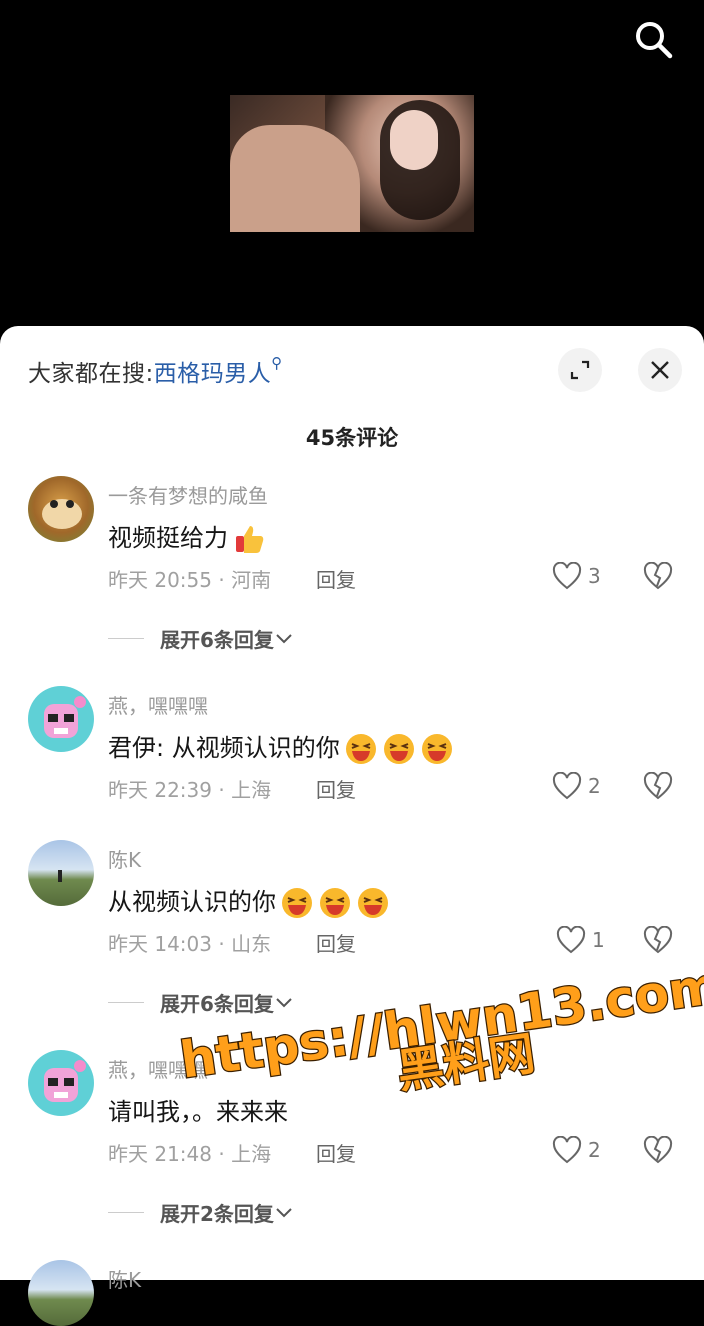 The width and height of the screenshot is (704, 1326). Describe the element at coordinates (281, 747) in the screenshot. I see `comment-text: 君伊: 从视频认识的你` at that location.